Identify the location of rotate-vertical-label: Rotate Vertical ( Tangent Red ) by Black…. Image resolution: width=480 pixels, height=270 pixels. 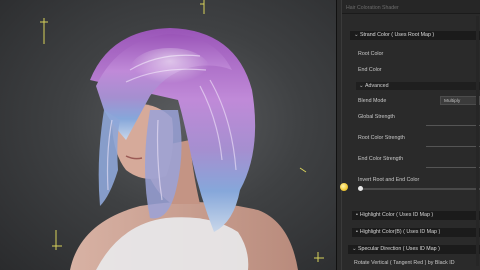
(404, 263).